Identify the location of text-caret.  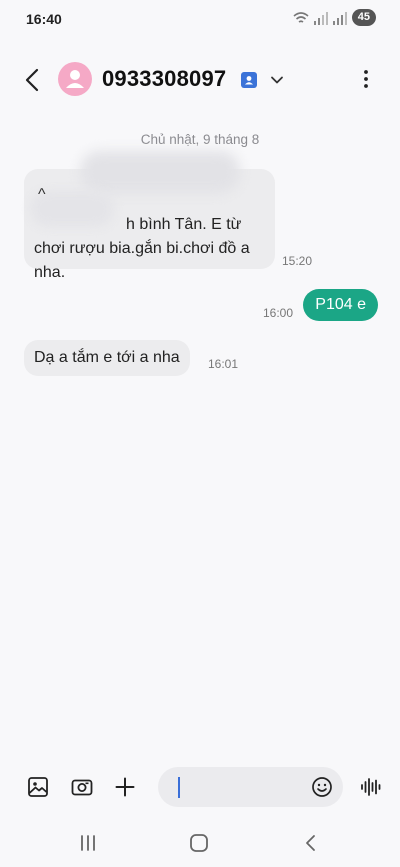
(179, 787).